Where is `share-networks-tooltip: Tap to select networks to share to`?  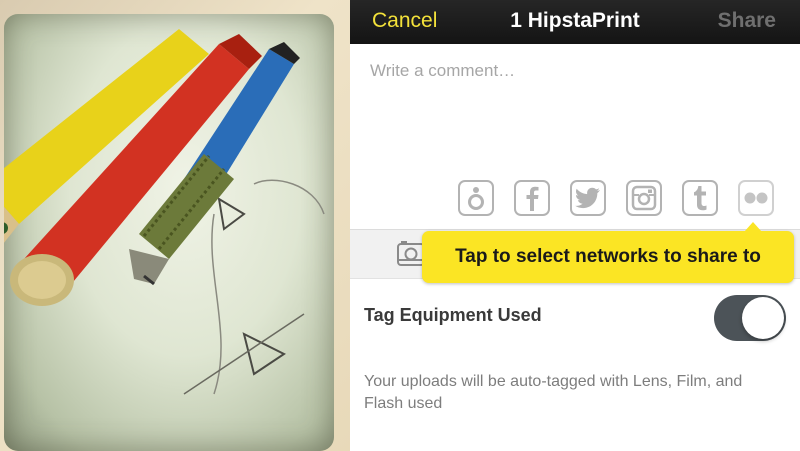
share-networks-tooltip: Tap to select networks to share to is located at coordinates (608, 252).